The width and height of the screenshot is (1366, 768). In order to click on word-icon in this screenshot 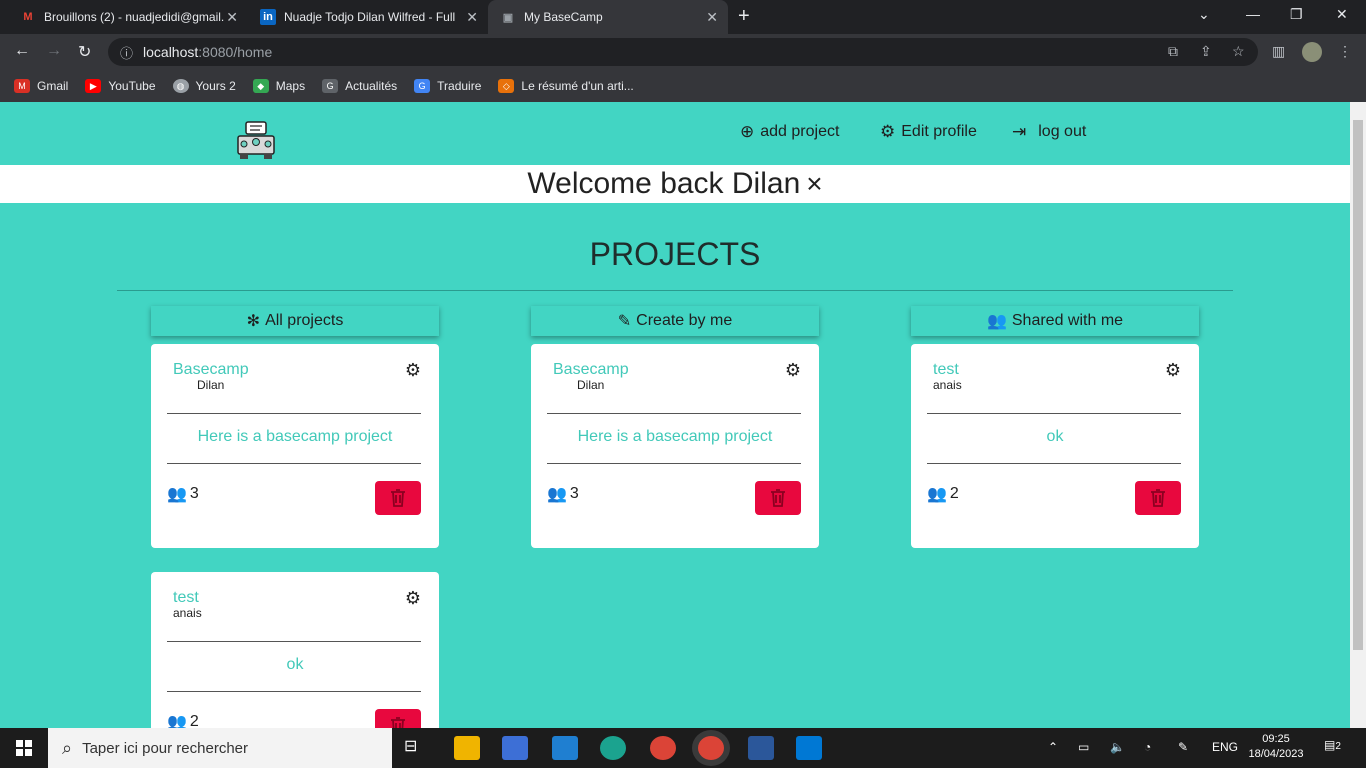, I will do `click(761, 748)`.